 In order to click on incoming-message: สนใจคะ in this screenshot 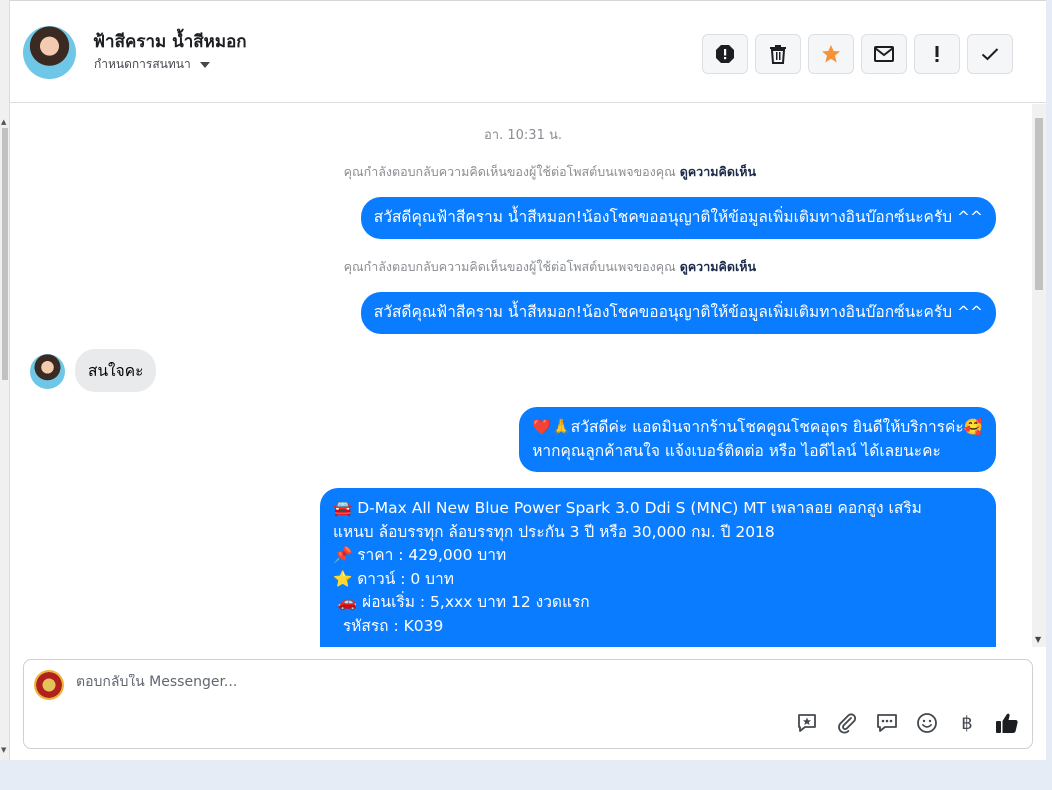, I will do `click(116, 370)`.